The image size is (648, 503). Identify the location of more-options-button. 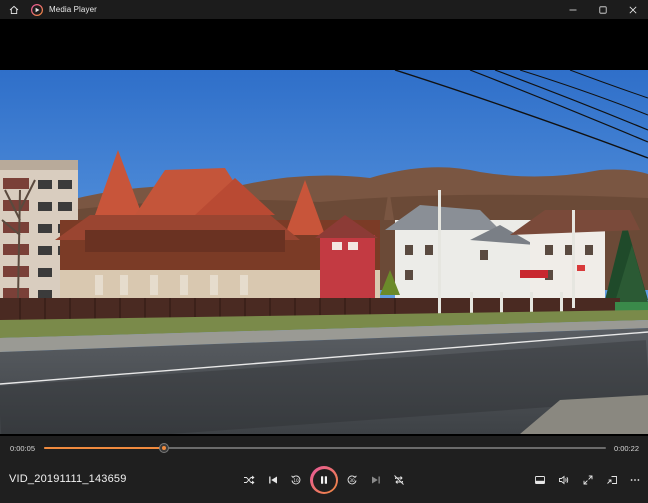
(635, 480).